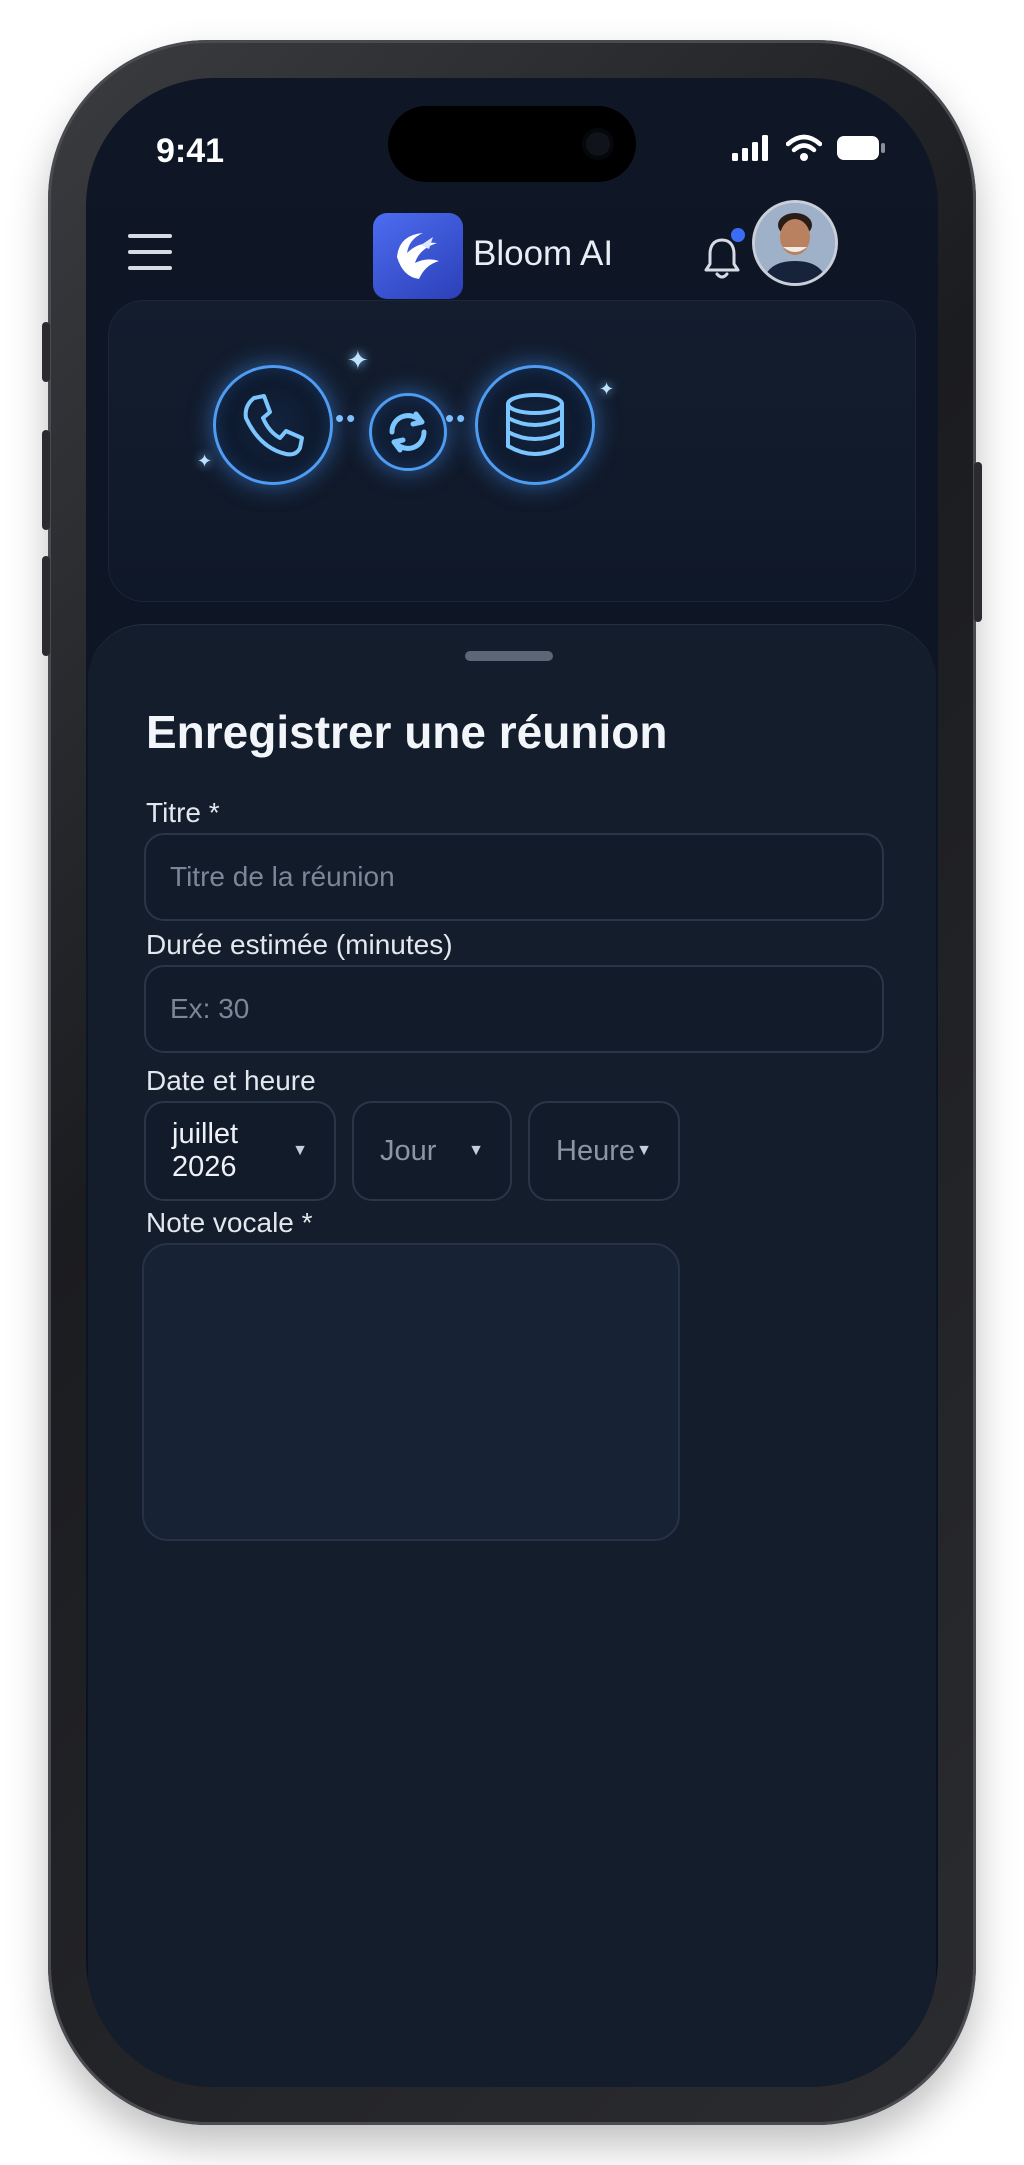 This screenshot has width=1024, height=2165. What do you see at coordinates (509, 656) in the screenshot?
I see `sheet-handle` at bounding box center [509, 656].